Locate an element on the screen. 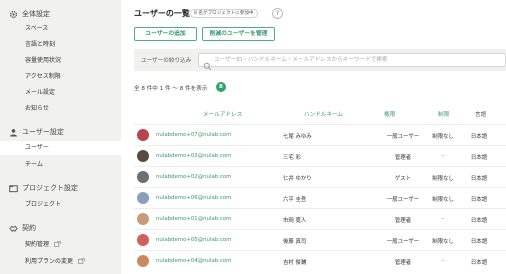 The height and width of the screenshot is (274, 506). sidebar-item-team: チーム is located at coordinates (34, 165).